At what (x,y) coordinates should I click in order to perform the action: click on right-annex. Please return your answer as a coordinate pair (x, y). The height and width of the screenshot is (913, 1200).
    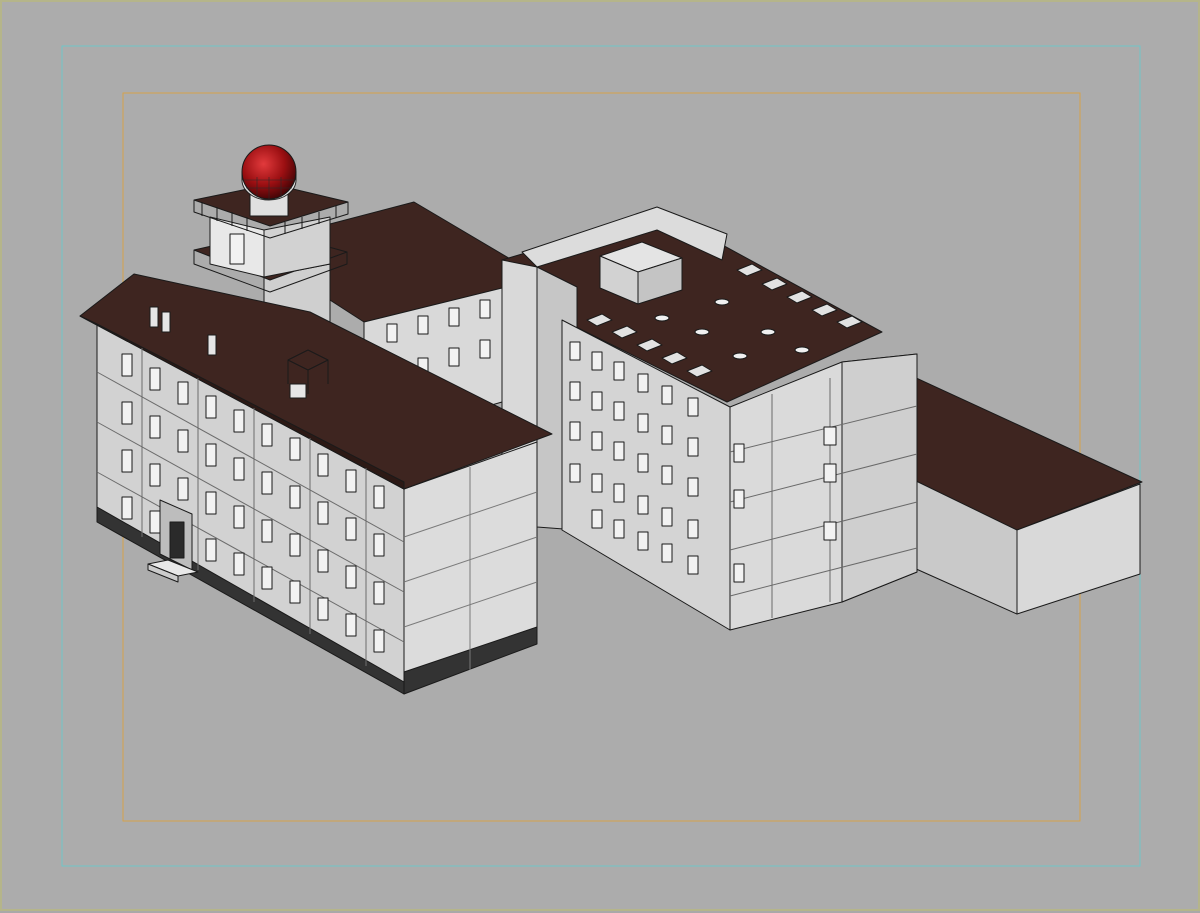
    Looking at the image, I should click on (1028, 495).